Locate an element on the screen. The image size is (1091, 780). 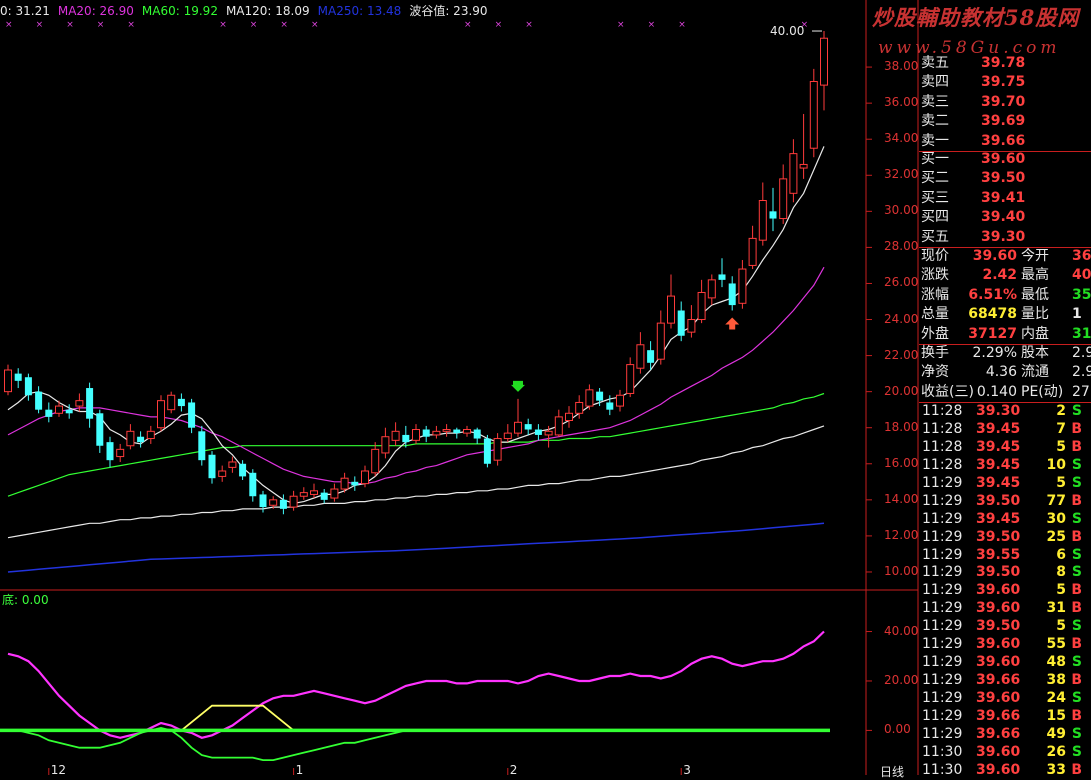
tick-row: 11:29 39.60 5 B is located at coordinates (1005, 591).